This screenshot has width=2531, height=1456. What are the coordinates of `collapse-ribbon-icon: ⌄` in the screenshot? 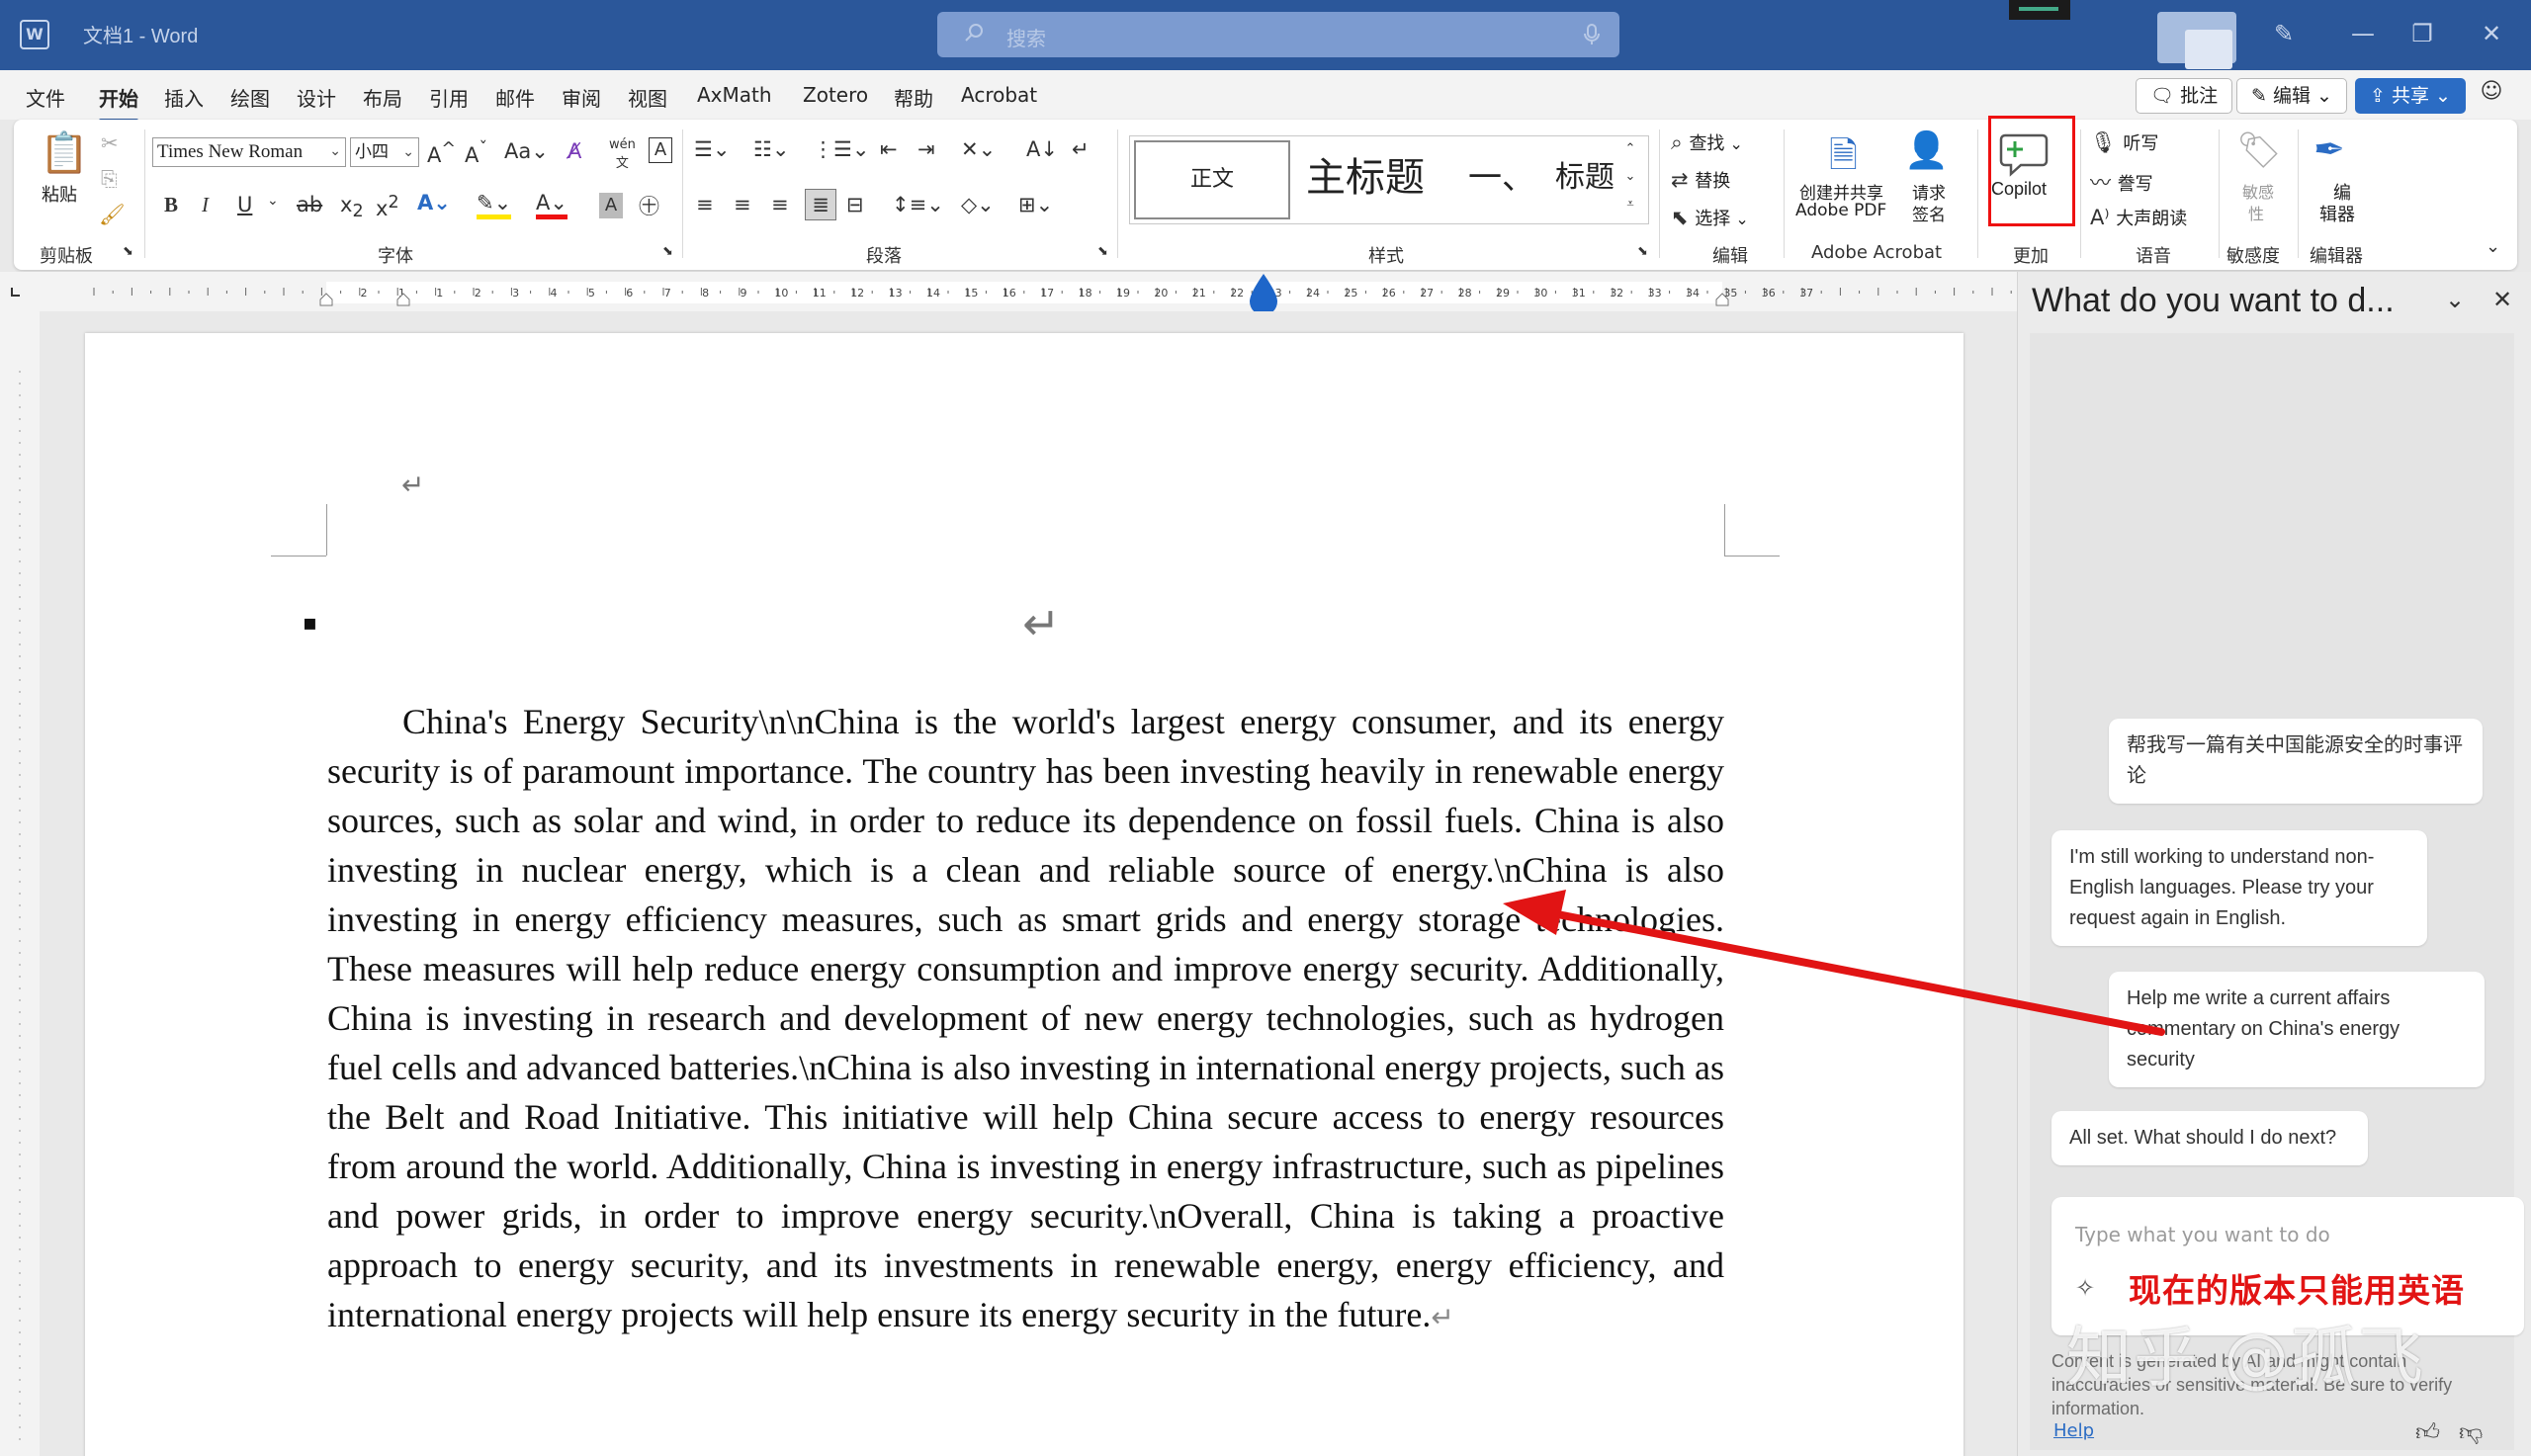 It's located at (2493, 246).